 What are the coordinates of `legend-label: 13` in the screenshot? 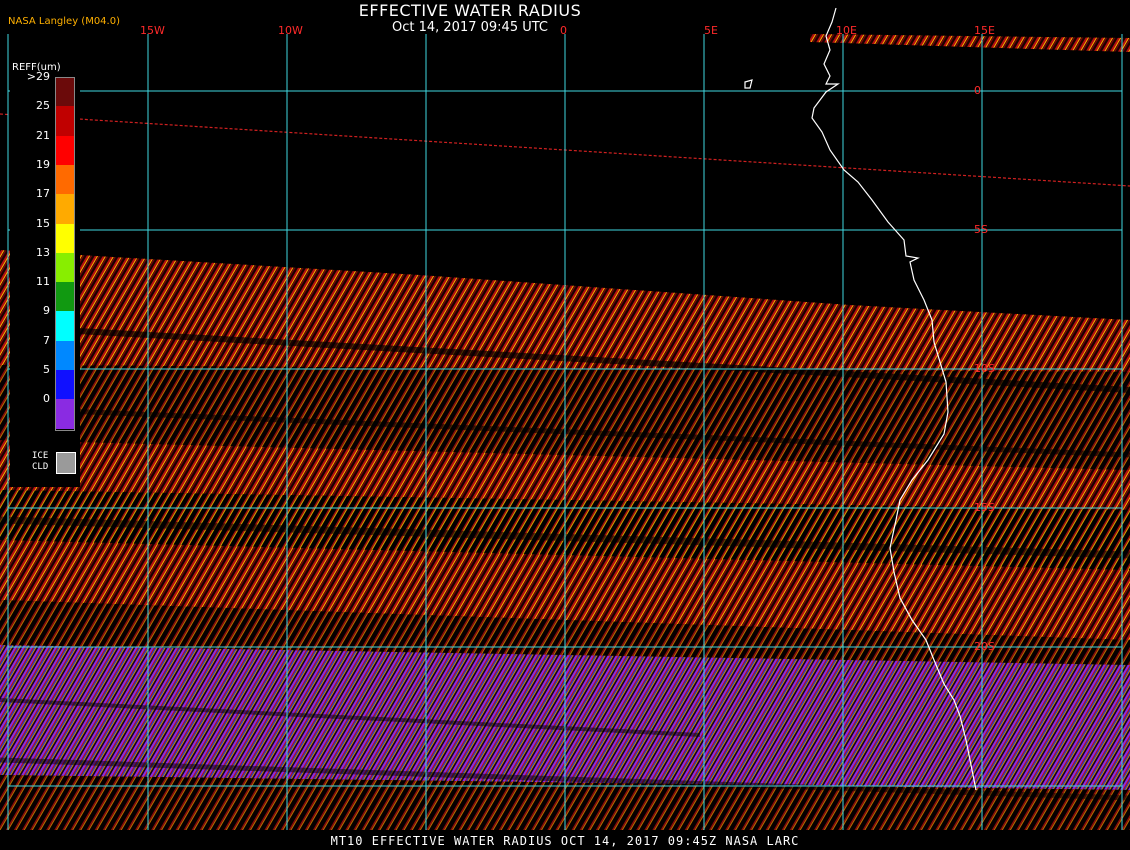 It's located at (43, 252).